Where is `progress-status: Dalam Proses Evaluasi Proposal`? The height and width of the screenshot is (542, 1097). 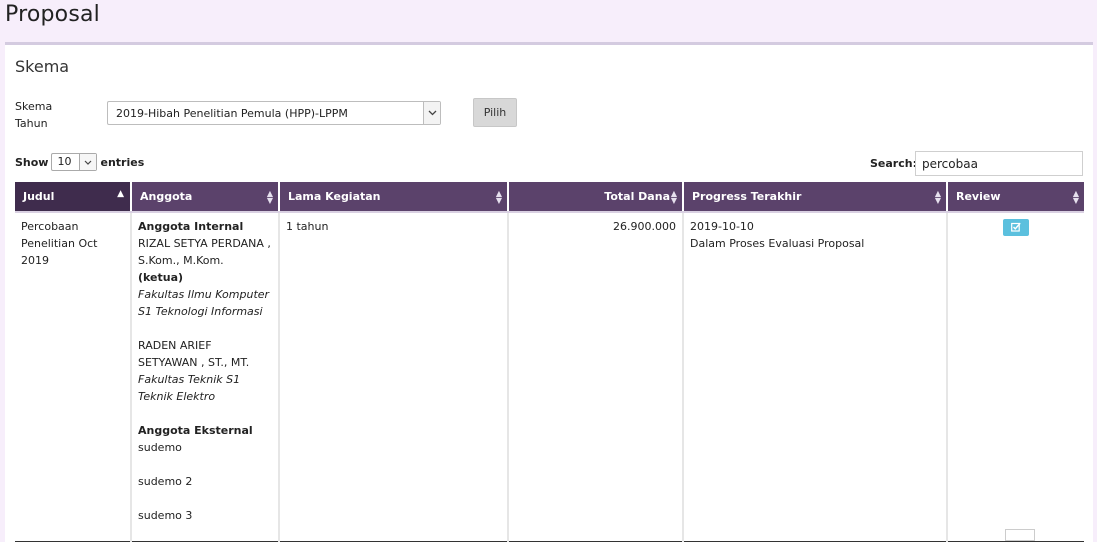 progress-status: Dalam Proses Evaluasi Proposal is located at coordinates (777, 243).